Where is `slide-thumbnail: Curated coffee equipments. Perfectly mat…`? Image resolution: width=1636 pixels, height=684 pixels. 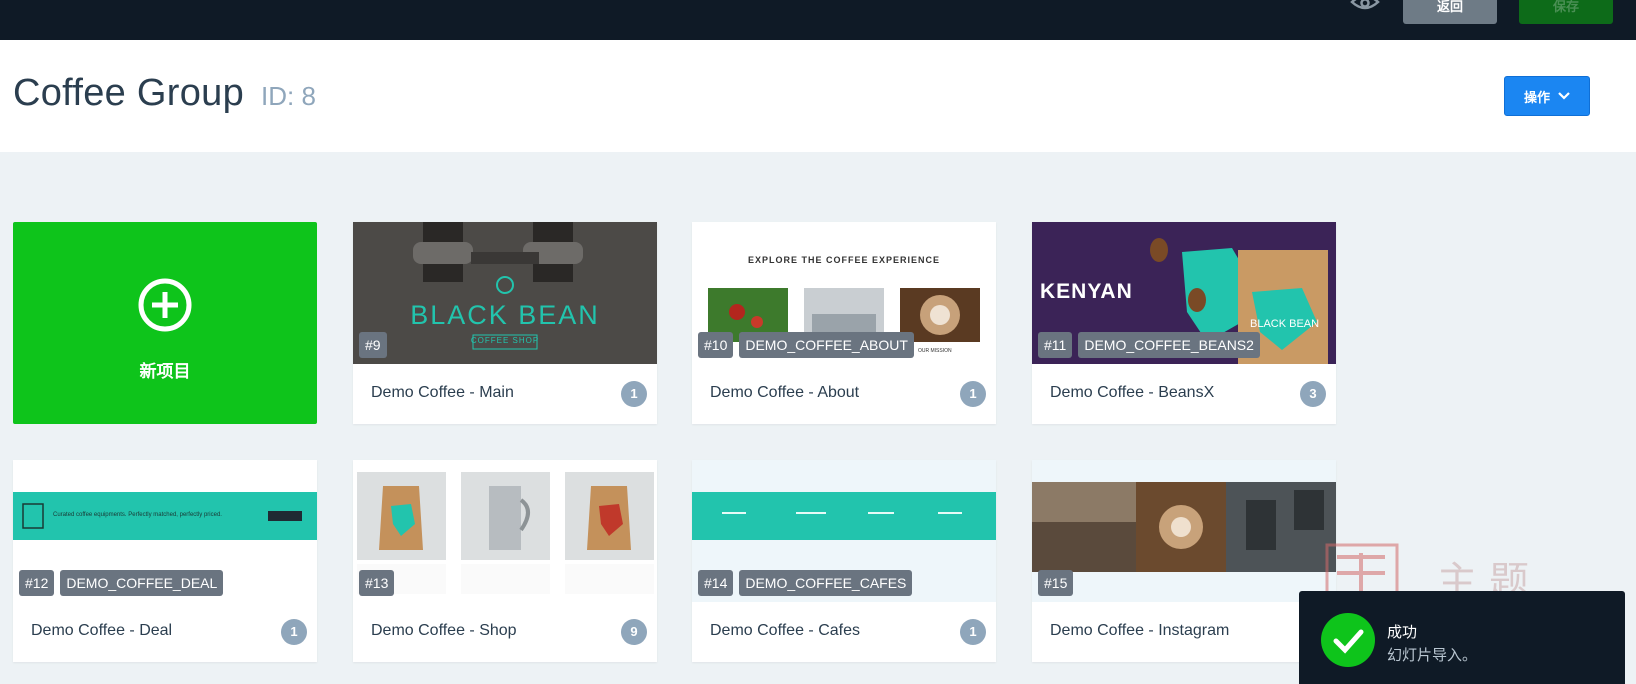 slide-thumbnail: Curated coffee equipments. Perfectly mat… is located at coordinates (165, 531).